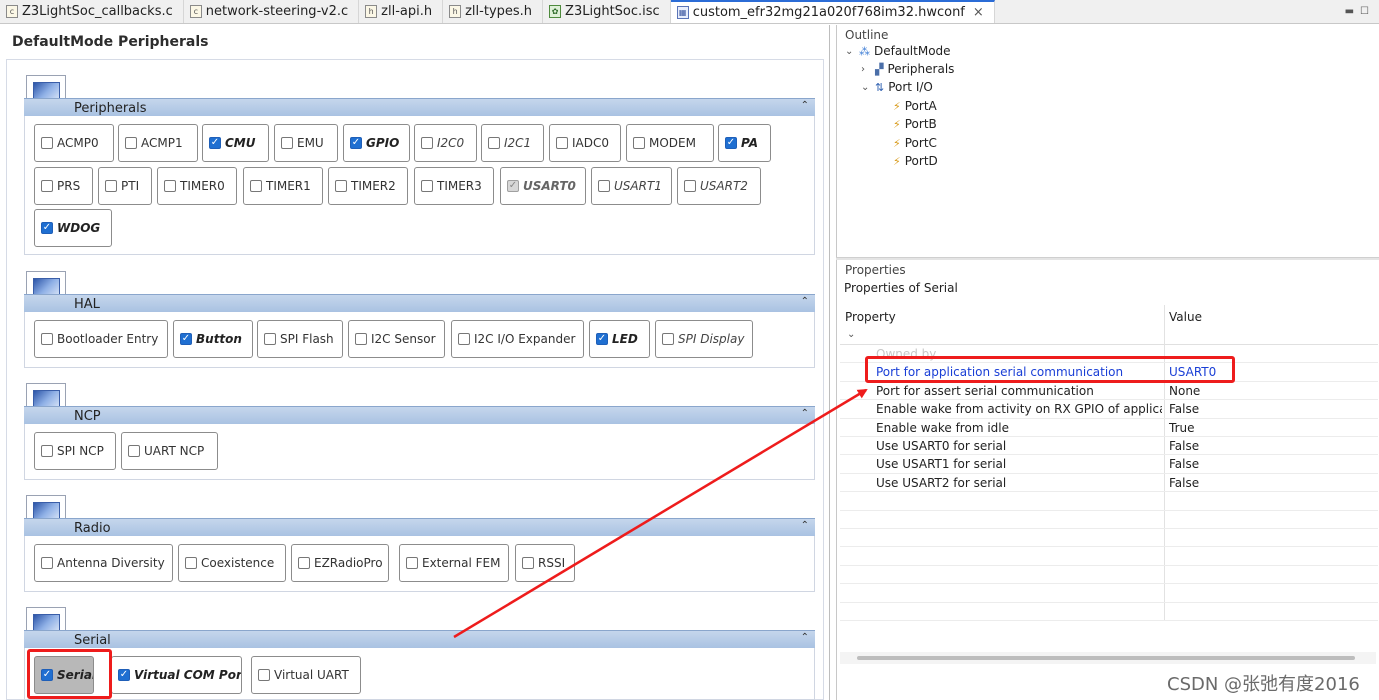 This screenshot has height=700, width=1379. What do you see at coordinates (235, 143) in the screenshot?
I see `peripheral-cmu: ✓ CMU` at bounding box center [235, 143].